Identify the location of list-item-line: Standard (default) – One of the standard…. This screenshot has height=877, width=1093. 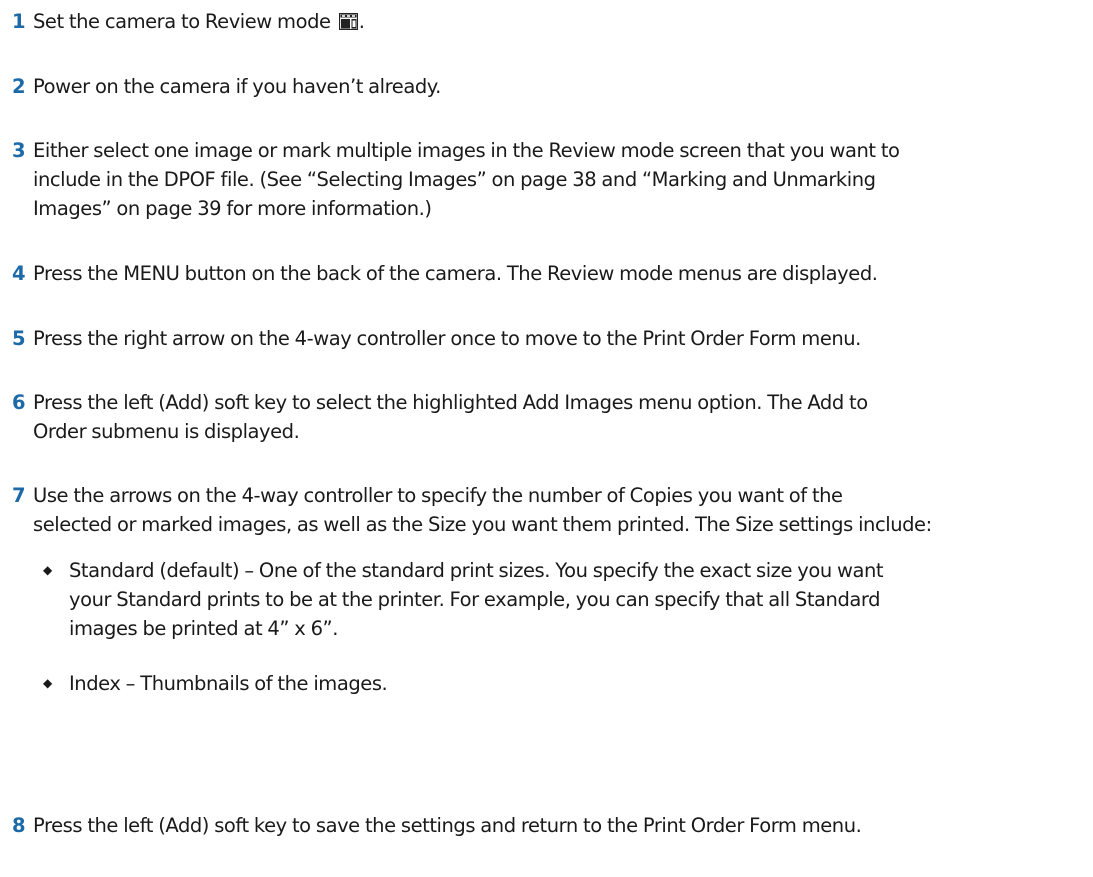
(476, 570).